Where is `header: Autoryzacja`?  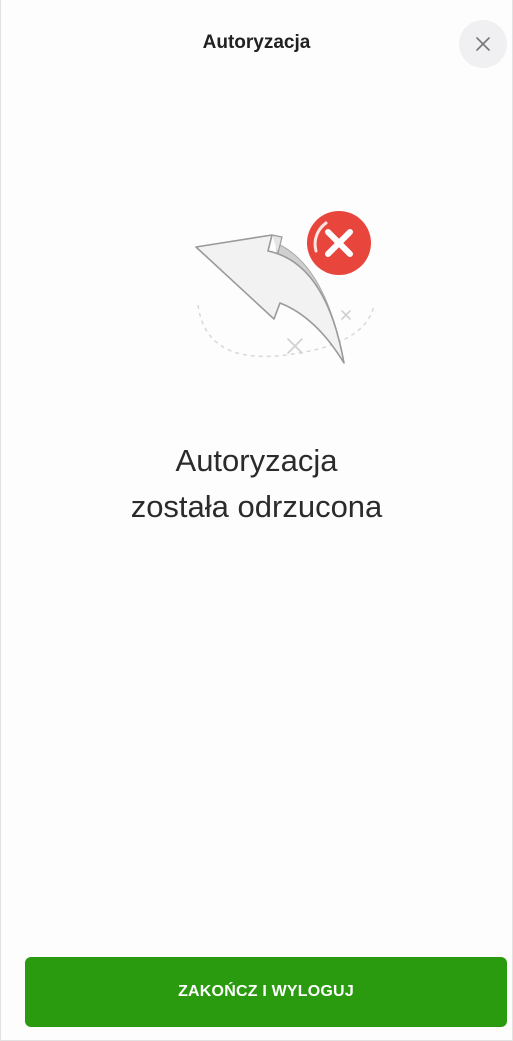
header: Autoryzacja is located at coordinates (256, 45).